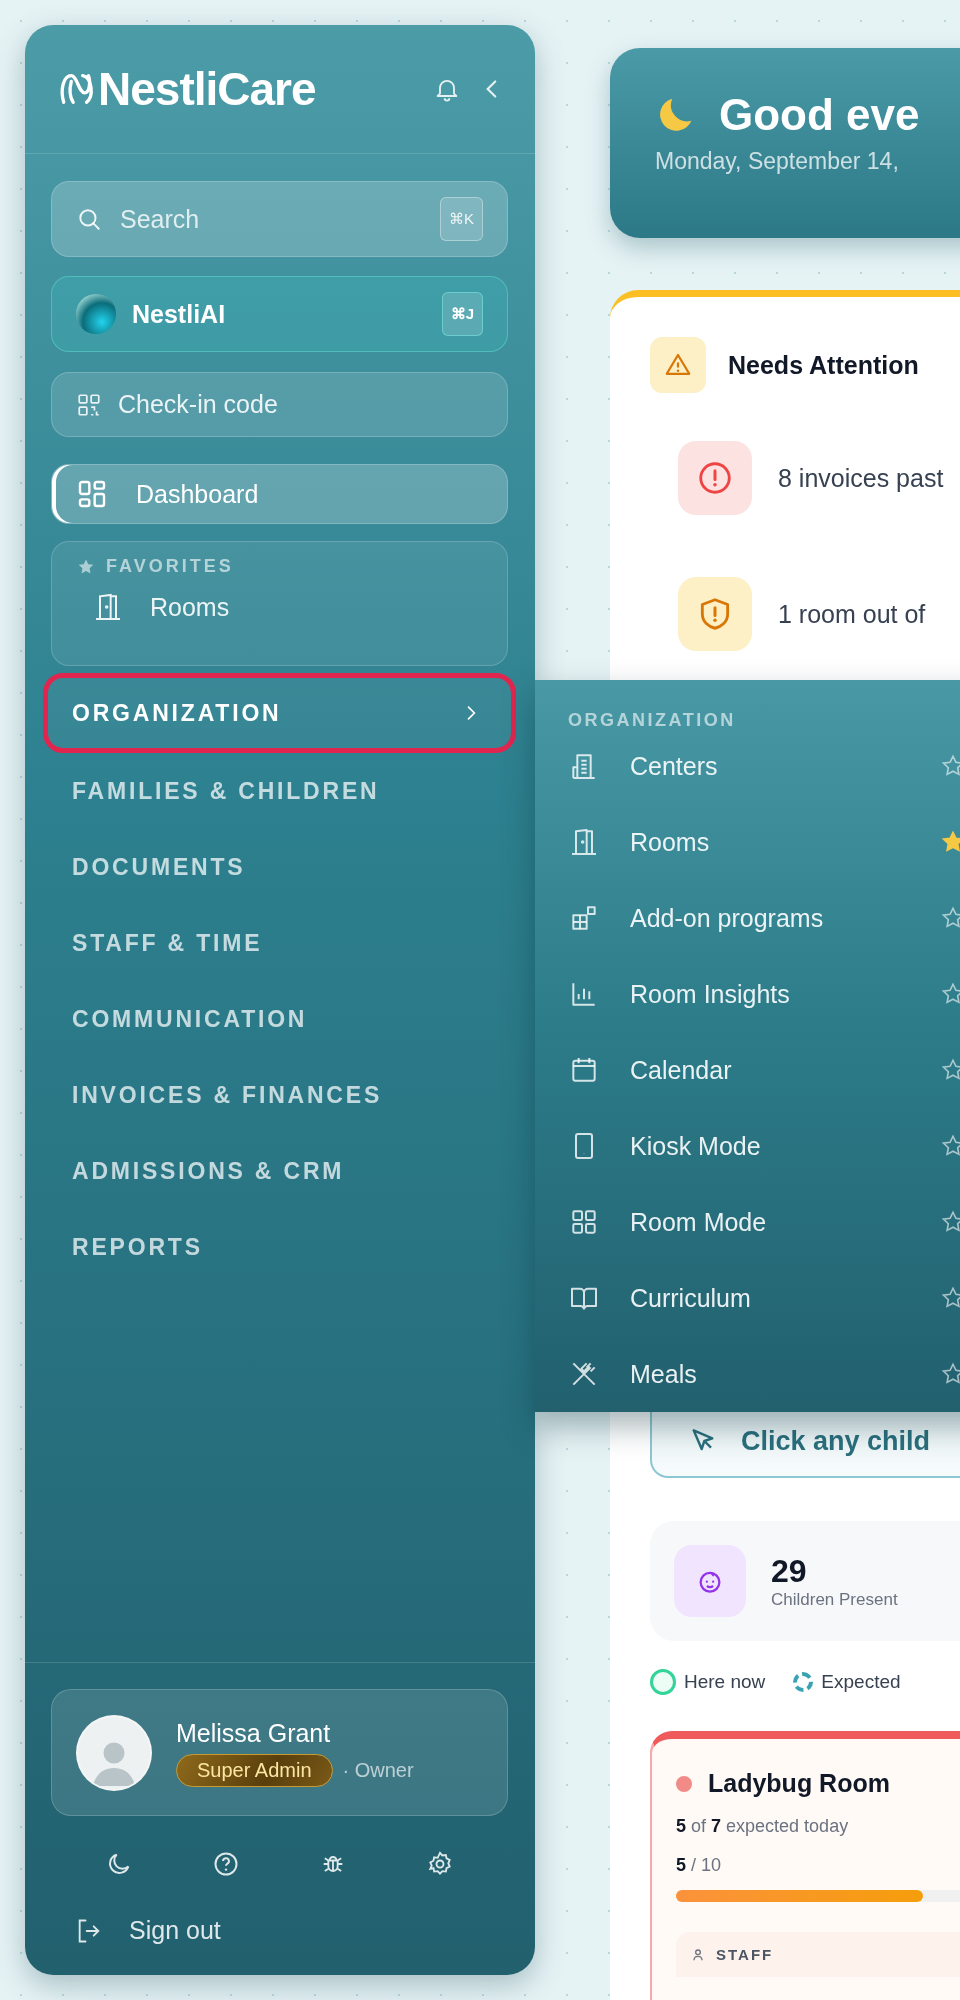  I want to click on dashboard-nav-item: Dashboard, so click(279, 494).